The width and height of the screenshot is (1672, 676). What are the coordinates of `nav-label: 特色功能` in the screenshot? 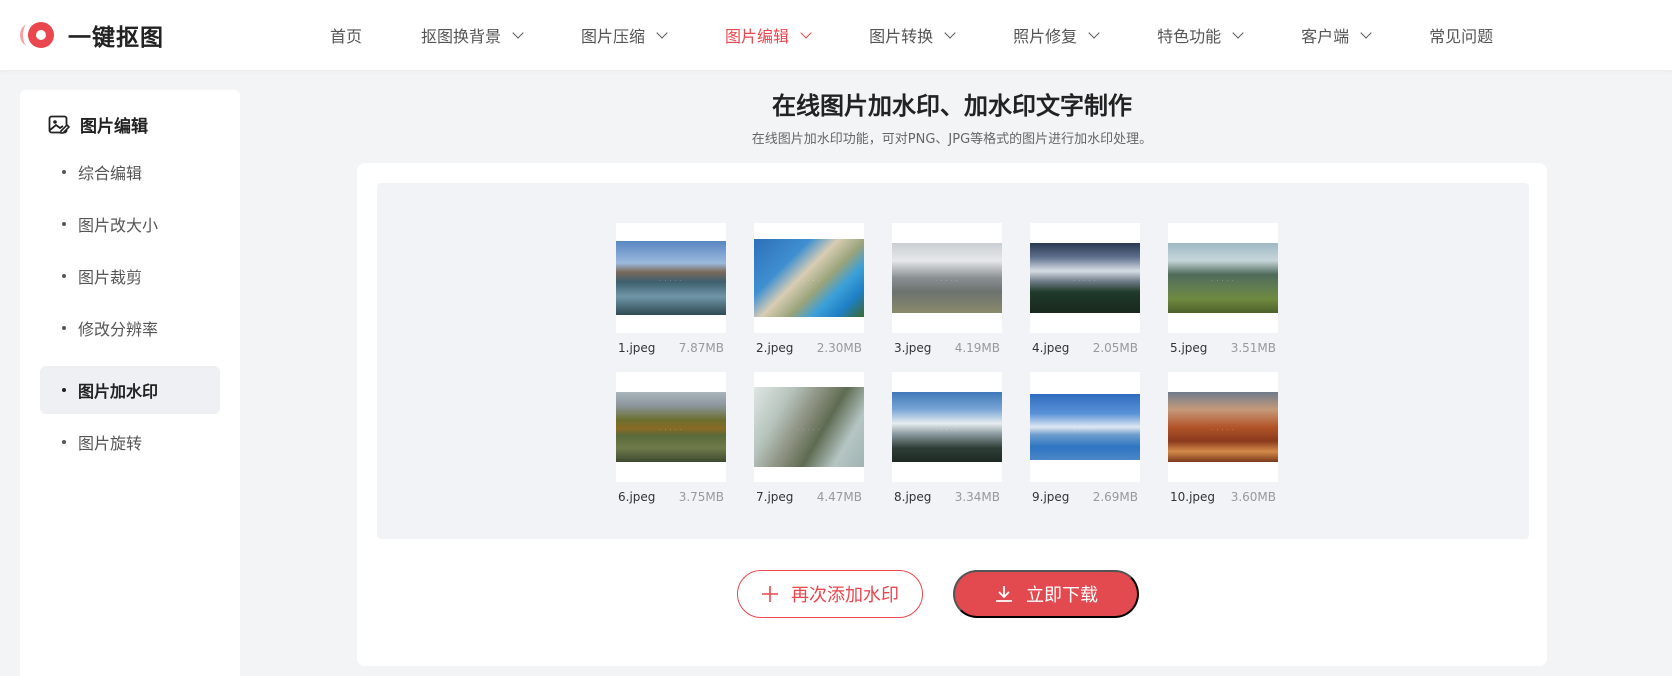 It's located at (1189, 36).